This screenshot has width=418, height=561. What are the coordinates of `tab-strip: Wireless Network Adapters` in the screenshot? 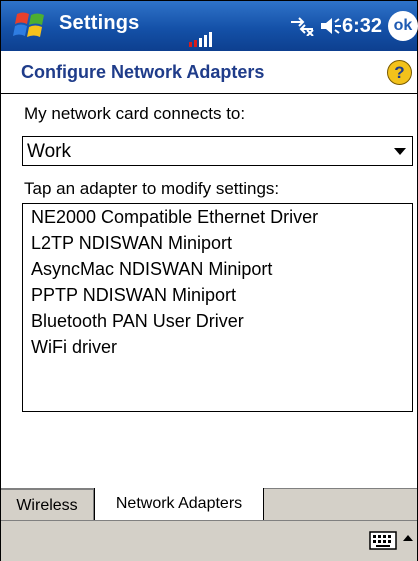 It's located at (209, 504).